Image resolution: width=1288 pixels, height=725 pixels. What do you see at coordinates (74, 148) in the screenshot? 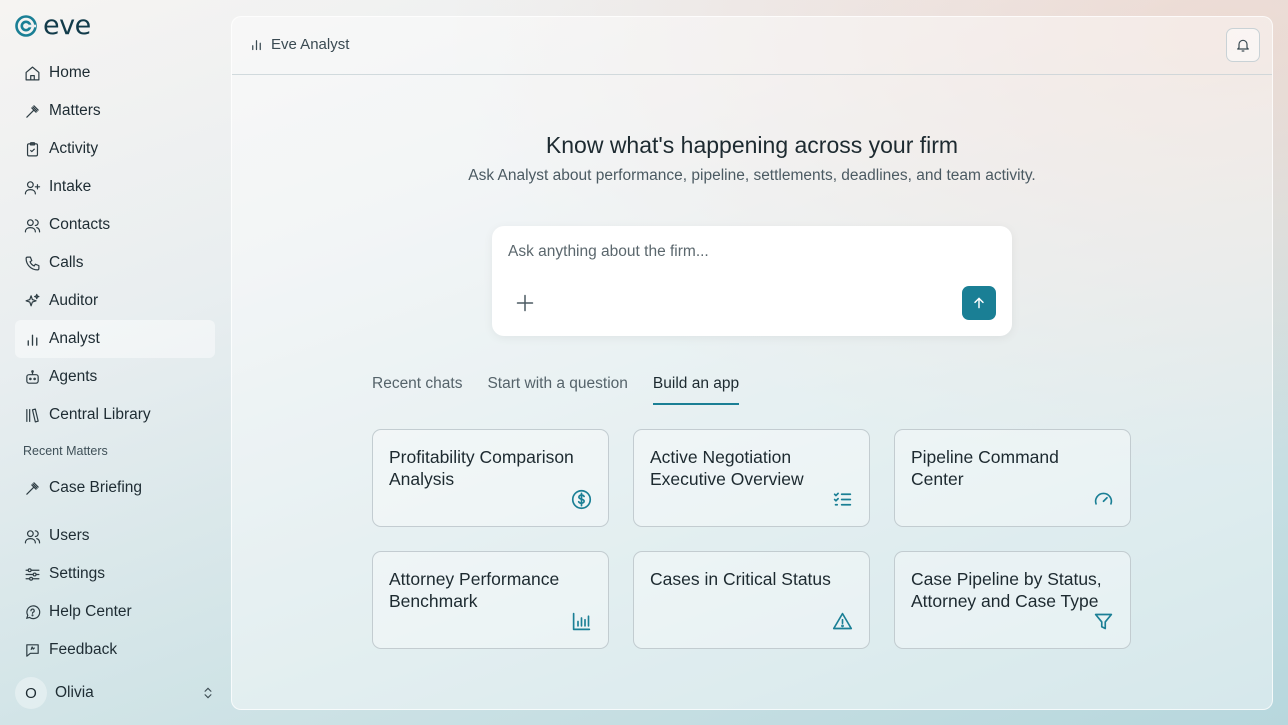
I see `sidebar-item-label: Activity` at bounding box center [74, 148].